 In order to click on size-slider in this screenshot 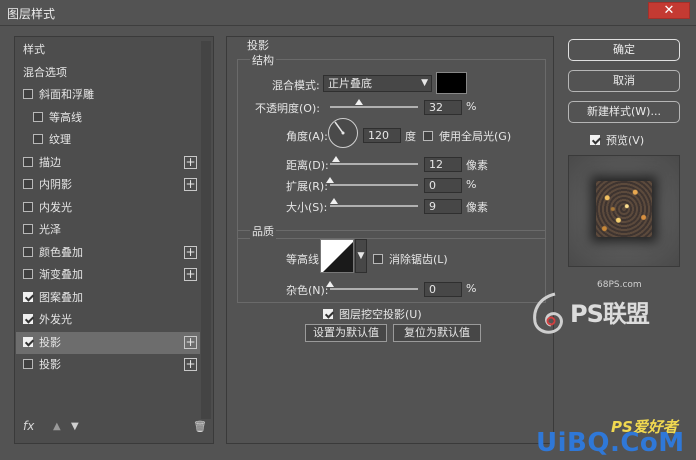, I will do `click(374, 202)`.